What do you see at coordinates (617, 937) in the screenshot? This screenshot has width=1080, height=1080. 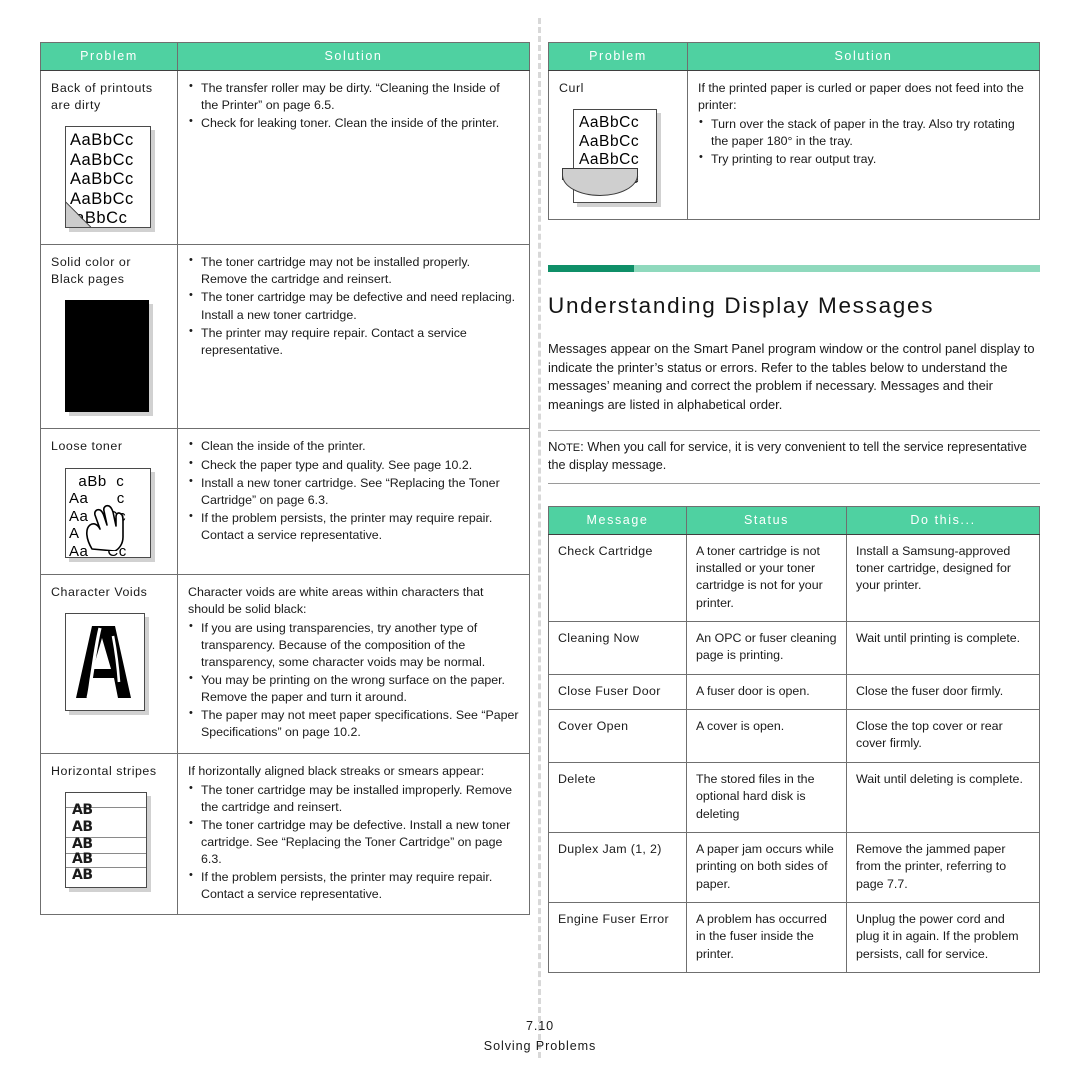 I see `message-cell: Engine Fuser Error` at bounding box center [617, 937].